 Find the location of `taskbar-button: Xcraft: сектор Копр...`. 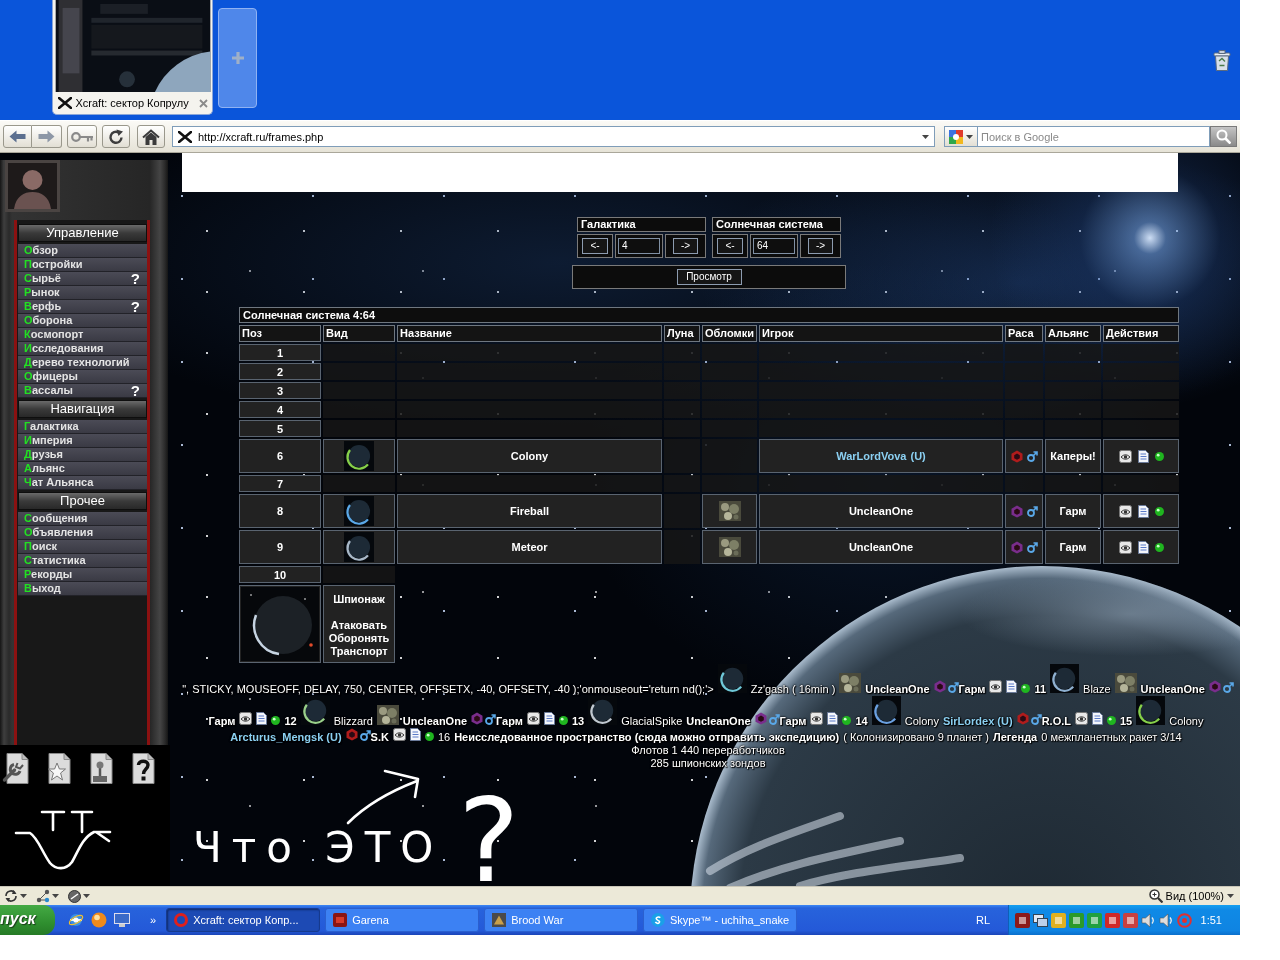

taskbar-button: Xcraft: сектор Копр... is located at coordinates (243, 920).